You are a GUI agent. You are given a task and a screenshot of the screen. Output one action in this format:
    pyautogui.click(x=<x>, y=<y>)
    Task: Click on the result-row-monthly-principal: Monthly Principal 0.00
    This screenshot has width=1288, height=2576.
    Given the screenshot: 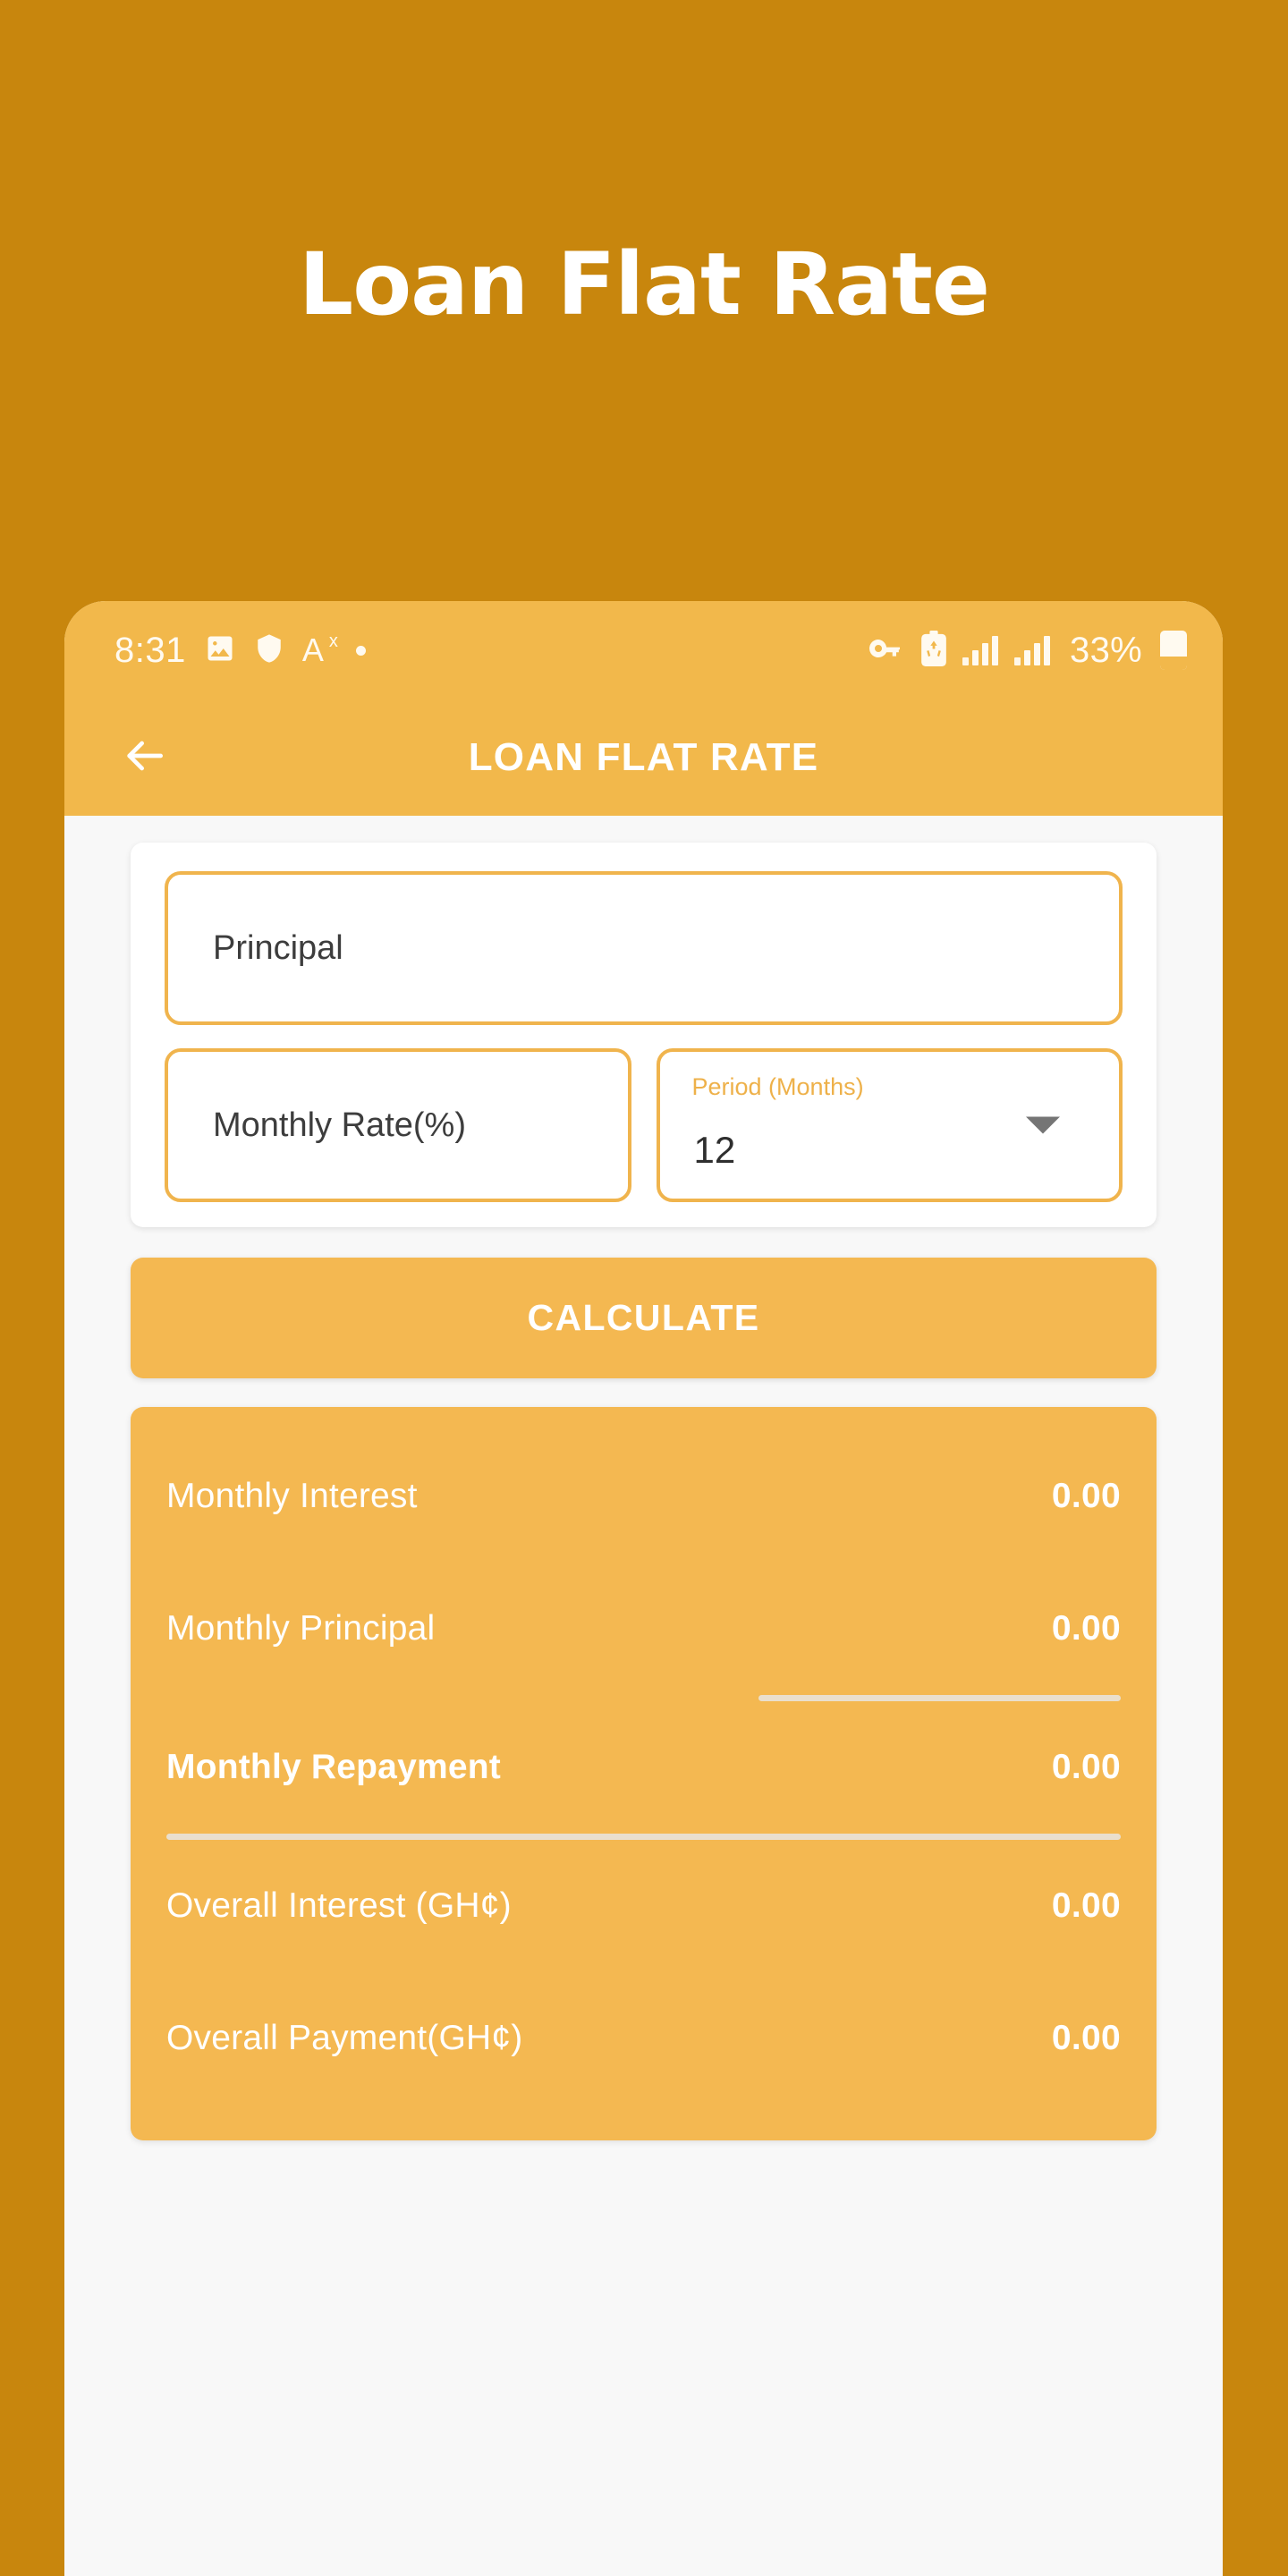 What is the action you would take?
    pyautogui.click(x=643, y=1629)
    